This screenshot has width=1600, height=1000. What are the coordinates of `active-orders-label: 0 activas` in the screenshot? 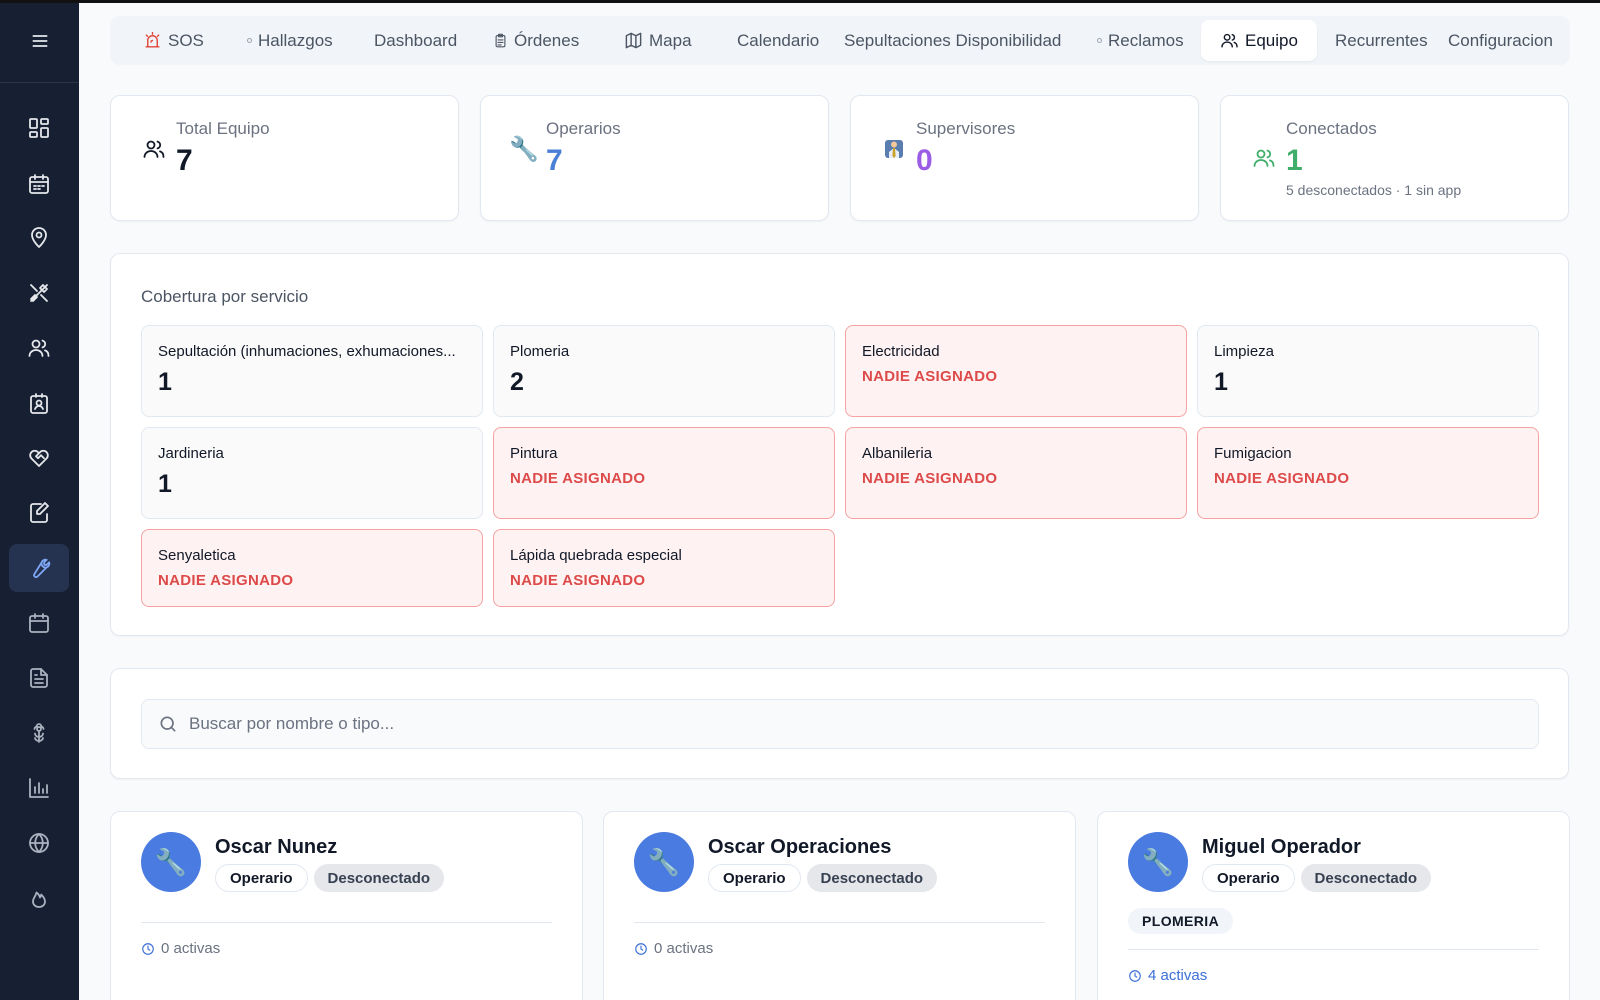 It's located at (191, 948).